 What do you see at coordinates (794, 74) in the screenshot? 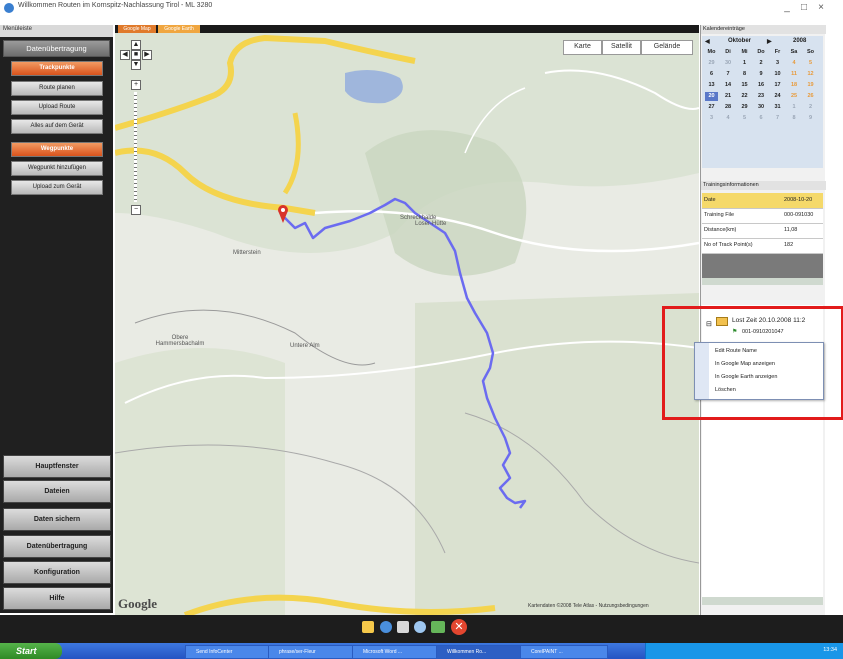
I see `calendar-day: 11` at bounding box center [794, 74].